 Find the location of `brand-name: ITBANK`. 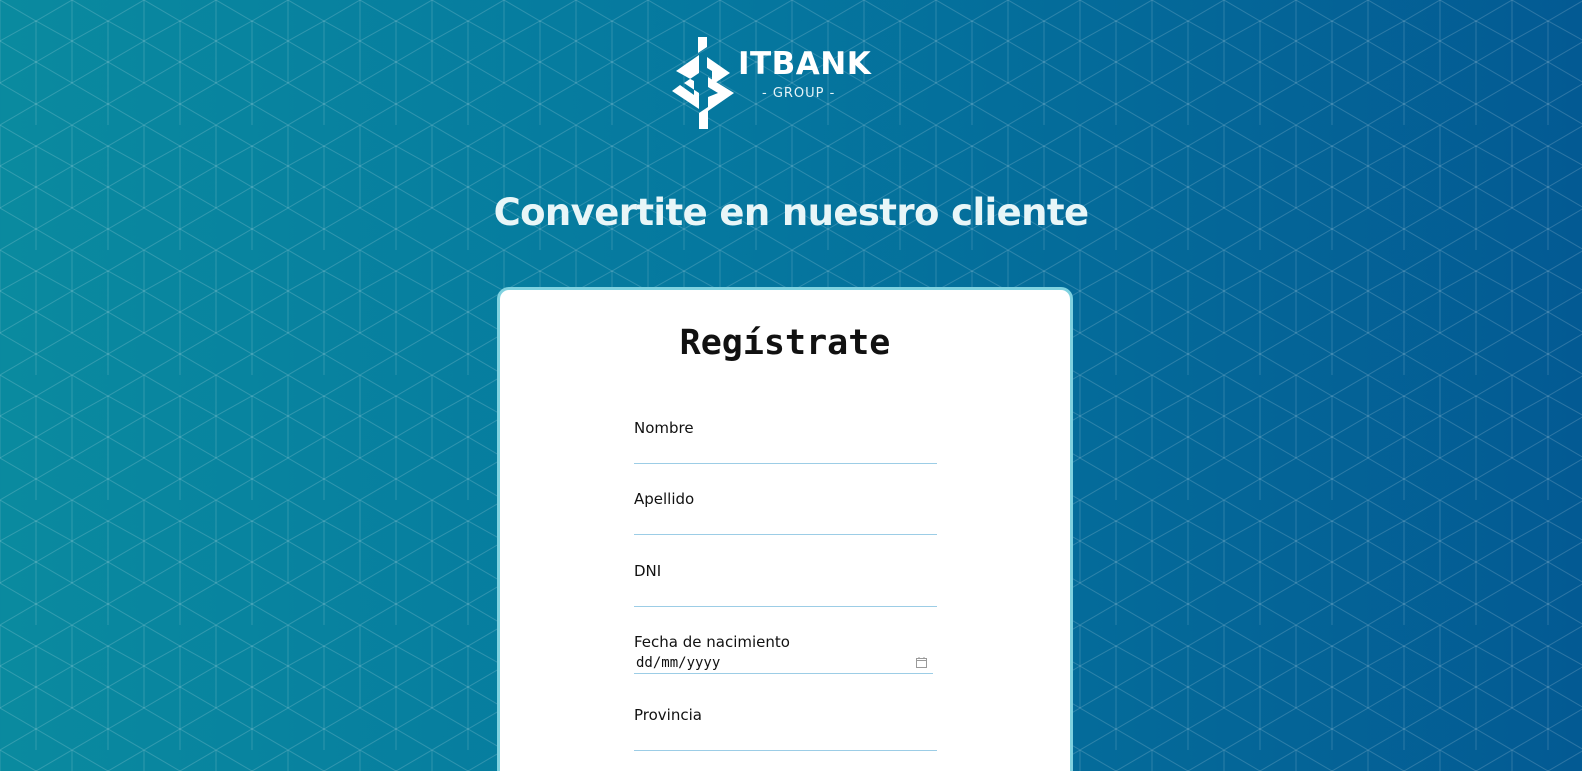

brand-name: ITBANK is located at coordinates (805, 64).